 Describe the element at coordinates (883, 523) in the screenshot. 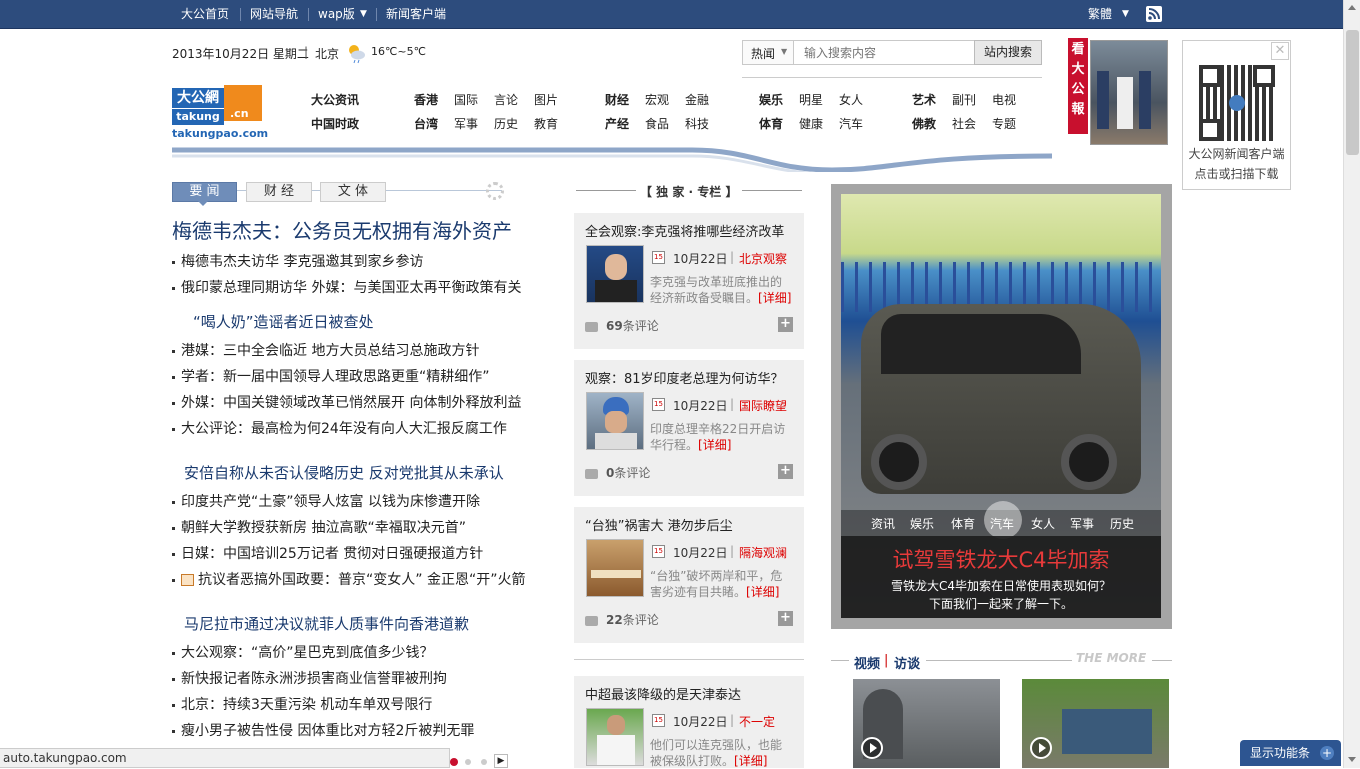

I see `slider-category: 资讯` at that location.